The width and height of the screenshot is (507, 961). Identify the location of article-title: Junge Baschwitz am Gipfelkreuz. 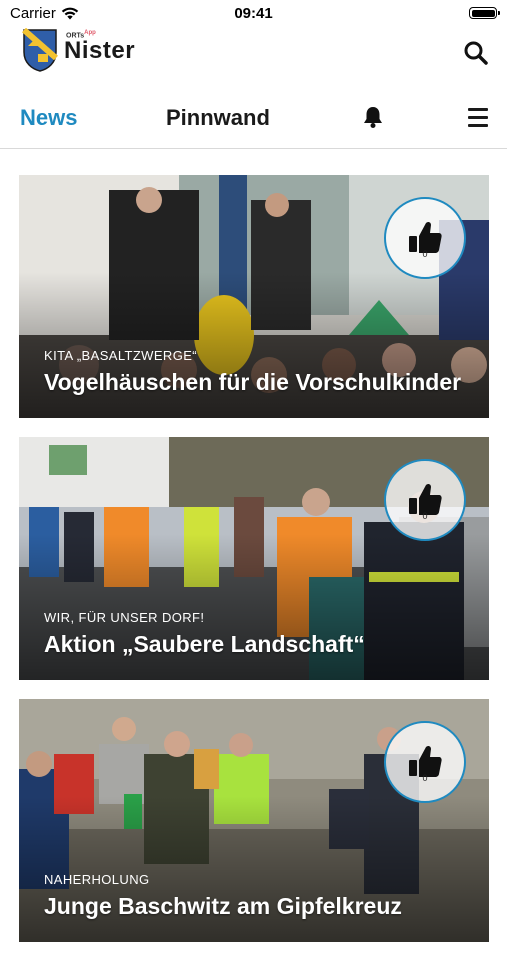
(223, 906).